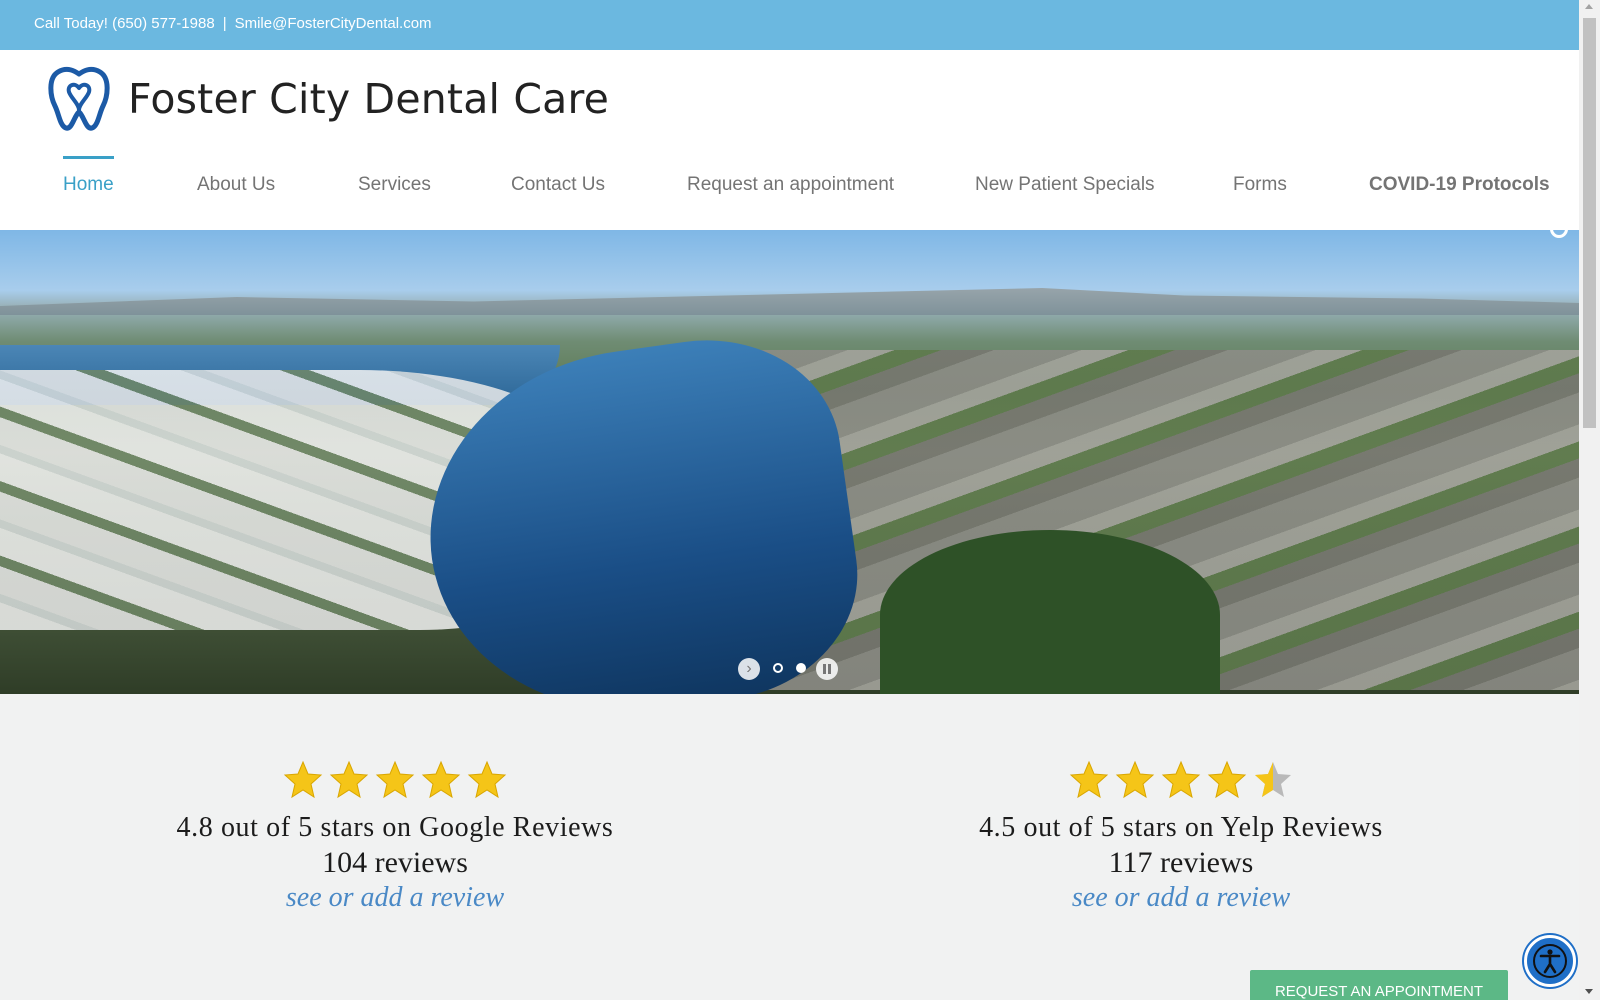 This screenshot has width=1600, height=1000. What do you see at coordinates (1260, 178) in the screenshot?
I see `nav-forms: Forms` at bounding box center [1260, 178].